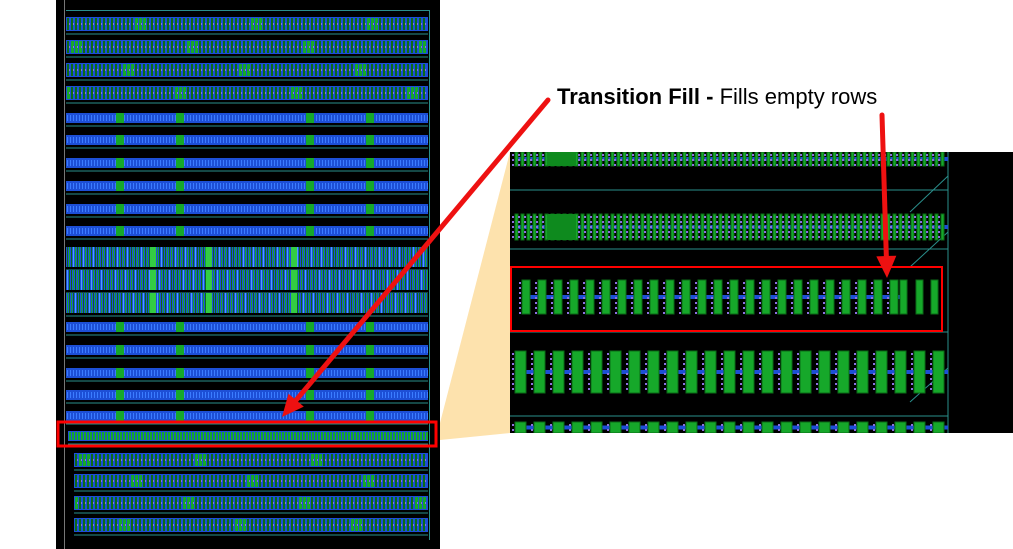 The image size is (1013, 549). Describe the element at coordinates (798, 96) in the screenshot. I see `callout-description: Fills empty rows` at that location.